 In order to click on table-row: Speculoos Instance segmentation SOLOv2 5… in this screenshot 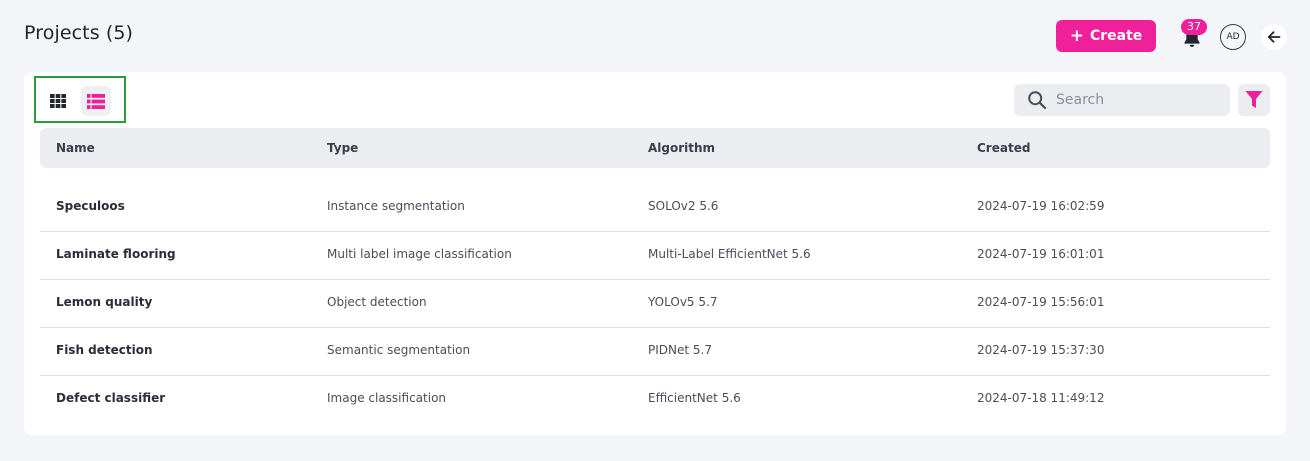, I will do `click(655, 208)`.